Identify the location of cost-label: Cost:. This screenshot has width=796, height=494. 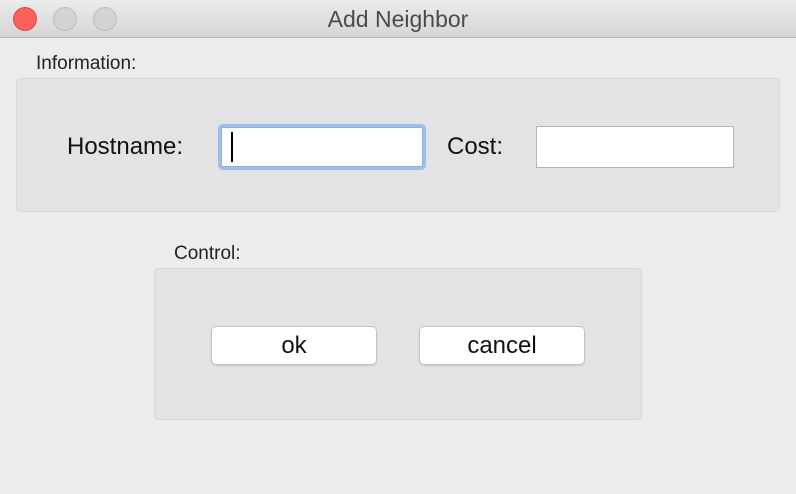
(475, 146).